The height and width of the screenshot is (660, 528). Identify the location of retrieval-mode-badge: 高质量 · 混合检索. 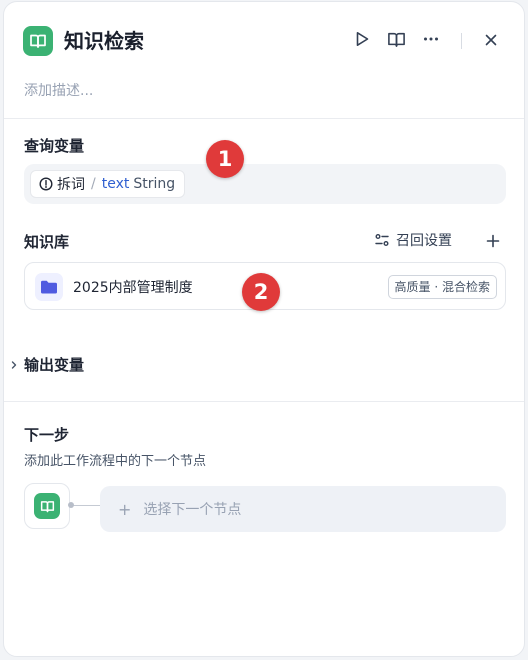
(442, 287).